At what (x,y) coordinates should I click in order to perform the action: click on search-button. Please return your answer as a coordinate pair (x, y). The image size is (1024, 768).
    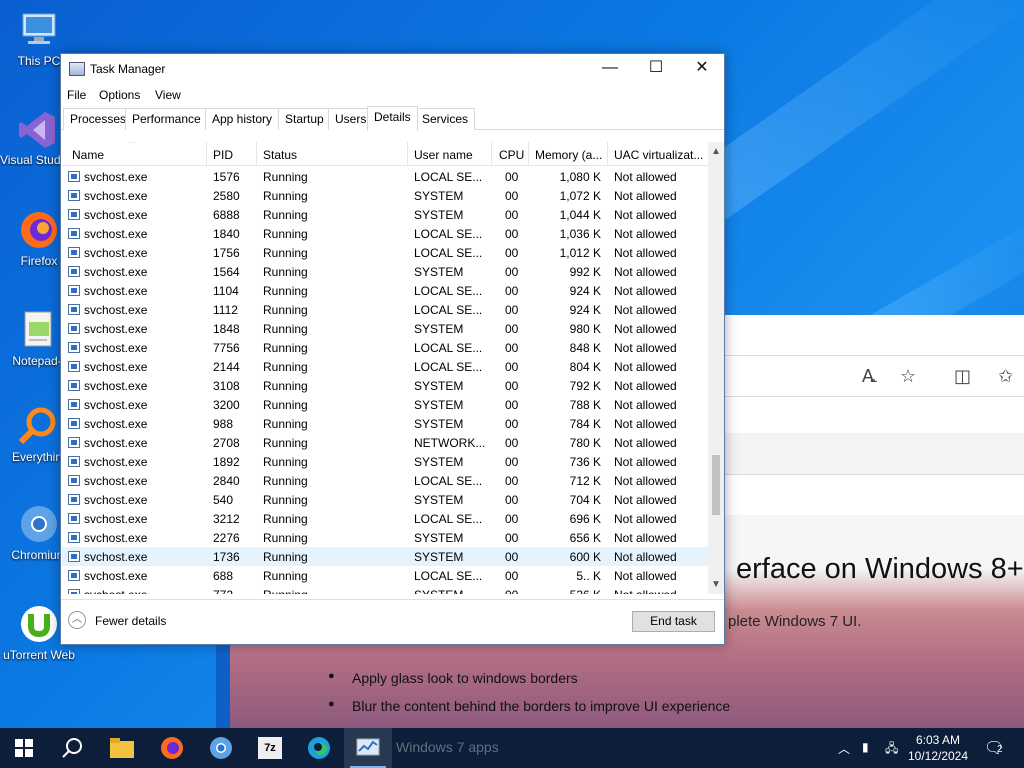
    Looking at the image, I should click on (72, 748).